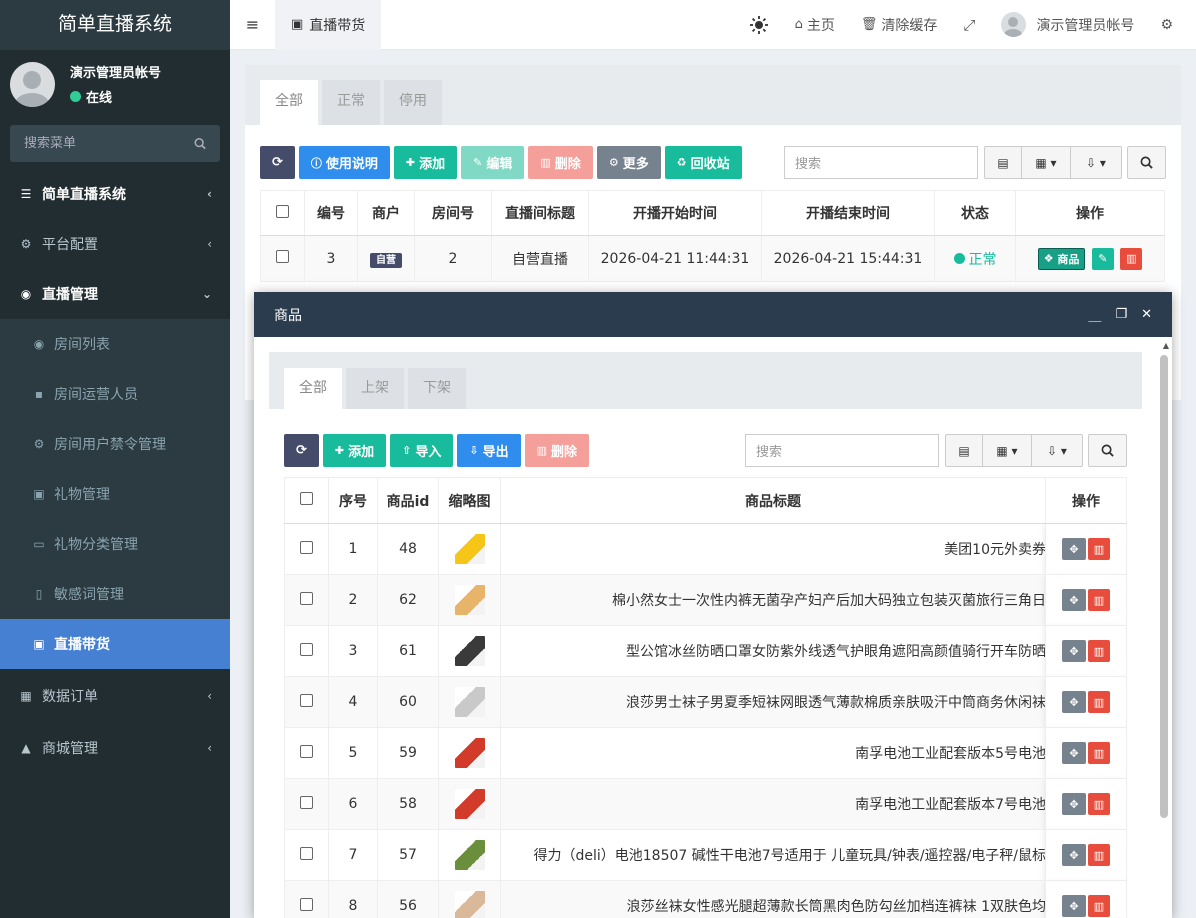  Describe the element at coordinates (453, 213) in the screenshot. I see `col-header: 房间号` at that location.